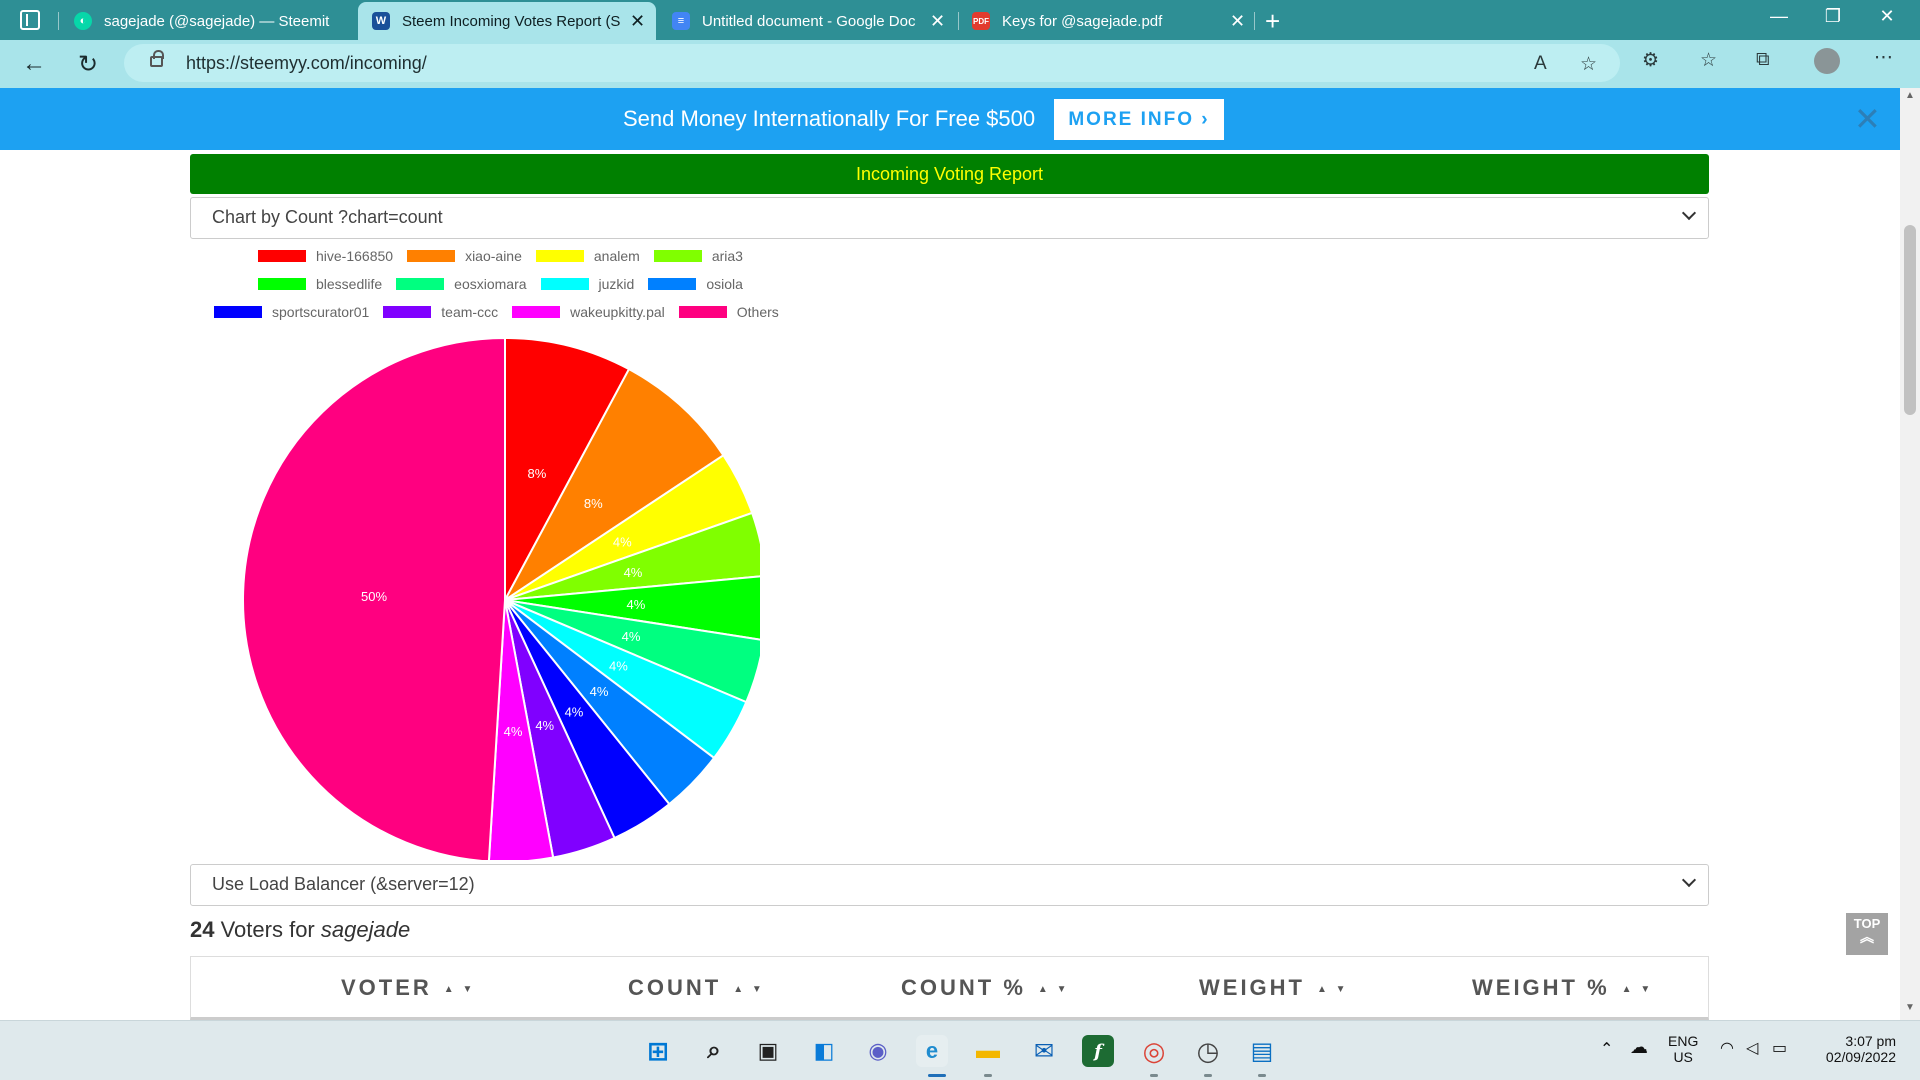  Describe the element at coordinates (1883, 57) in the screenshot. I see `more-options-icon: ⋯` at that location.